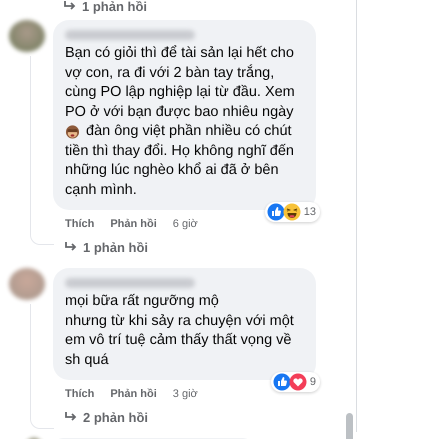 This screenshot has height=439, width=437. I want to click on reaction-count: 13, so click(310, 212).